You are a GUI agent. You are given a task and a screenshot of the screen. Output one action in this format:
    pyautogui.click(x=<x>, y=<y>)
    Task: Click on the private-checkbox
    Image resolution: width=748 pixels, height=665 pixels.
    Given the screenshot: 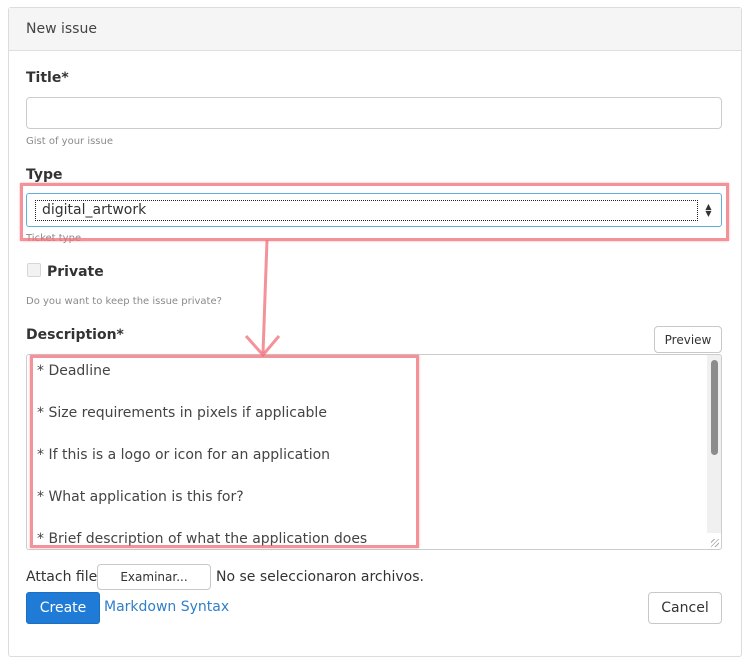 What is the action you would take?
    pyautogui.click(x=34, y=270)
    